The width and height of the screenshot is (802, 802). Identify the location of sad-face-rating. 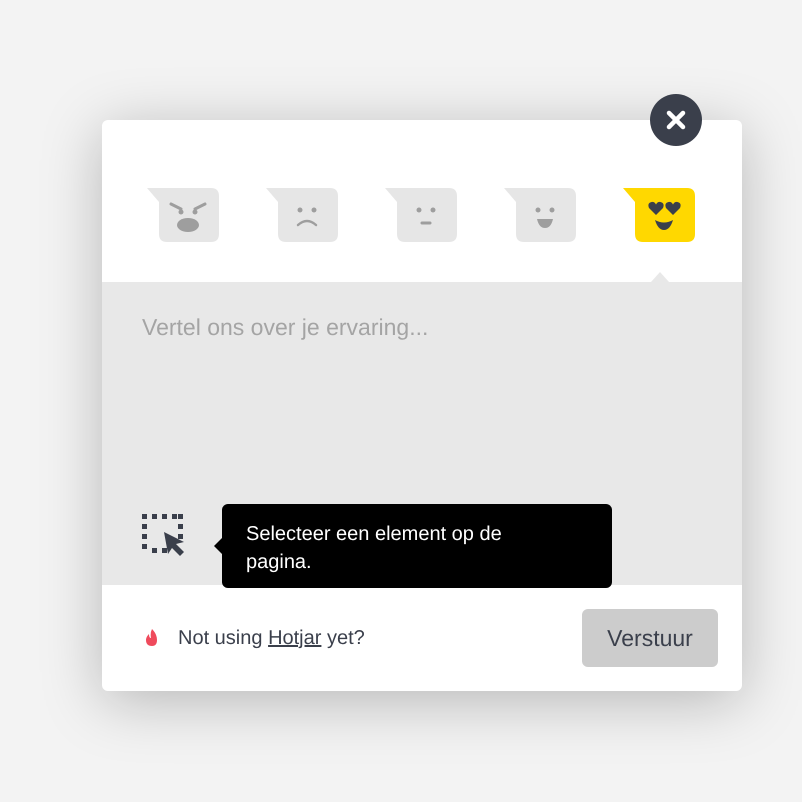
(303, 215).